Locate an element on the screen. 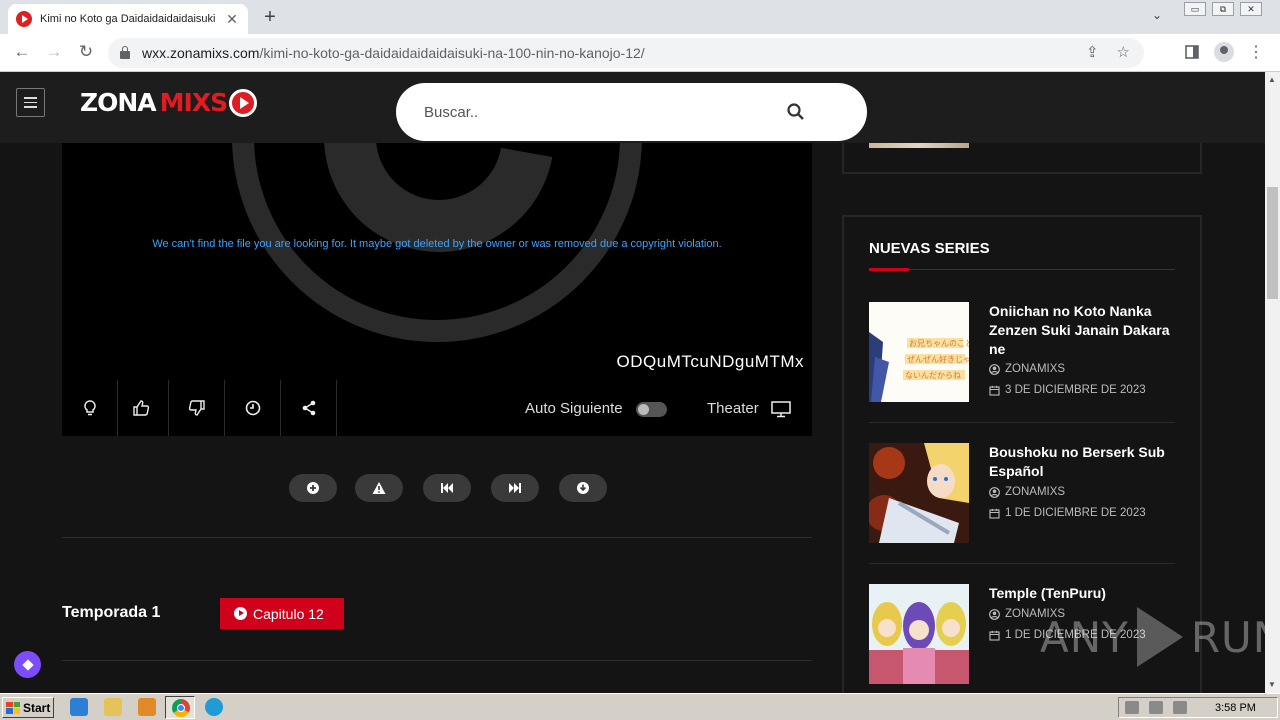 Image resolution: width=1280 pixels, height=720 pixels. share-page-icon: ⇪ is located at coordinates (1092, 52).